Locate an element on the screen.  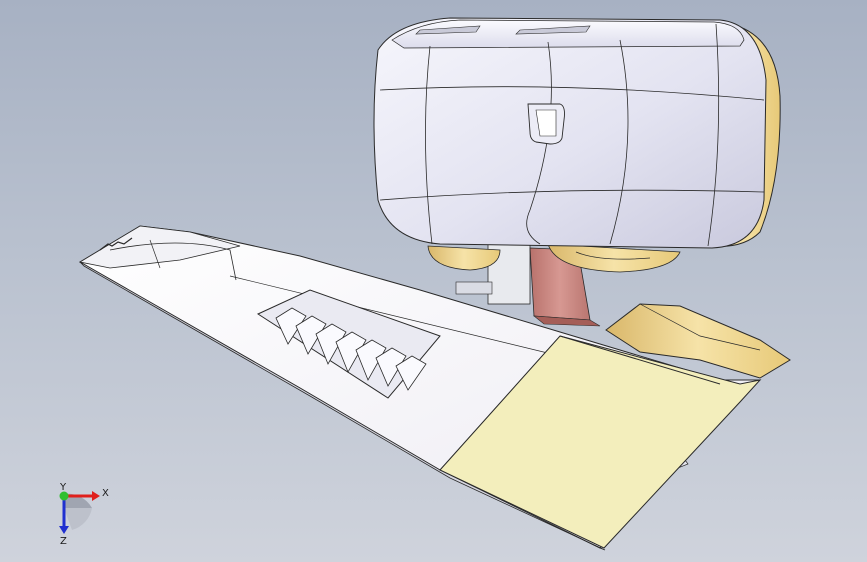
x-axis-arrow is located at coordinates (96, 496).